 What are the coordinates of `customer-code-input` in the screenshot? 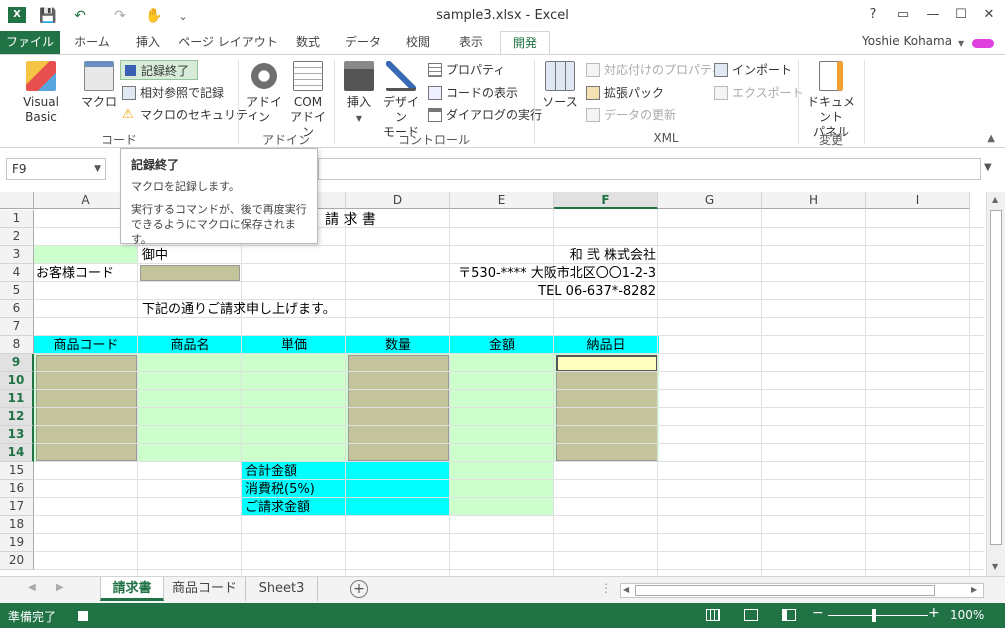 It's located at (190, 273).